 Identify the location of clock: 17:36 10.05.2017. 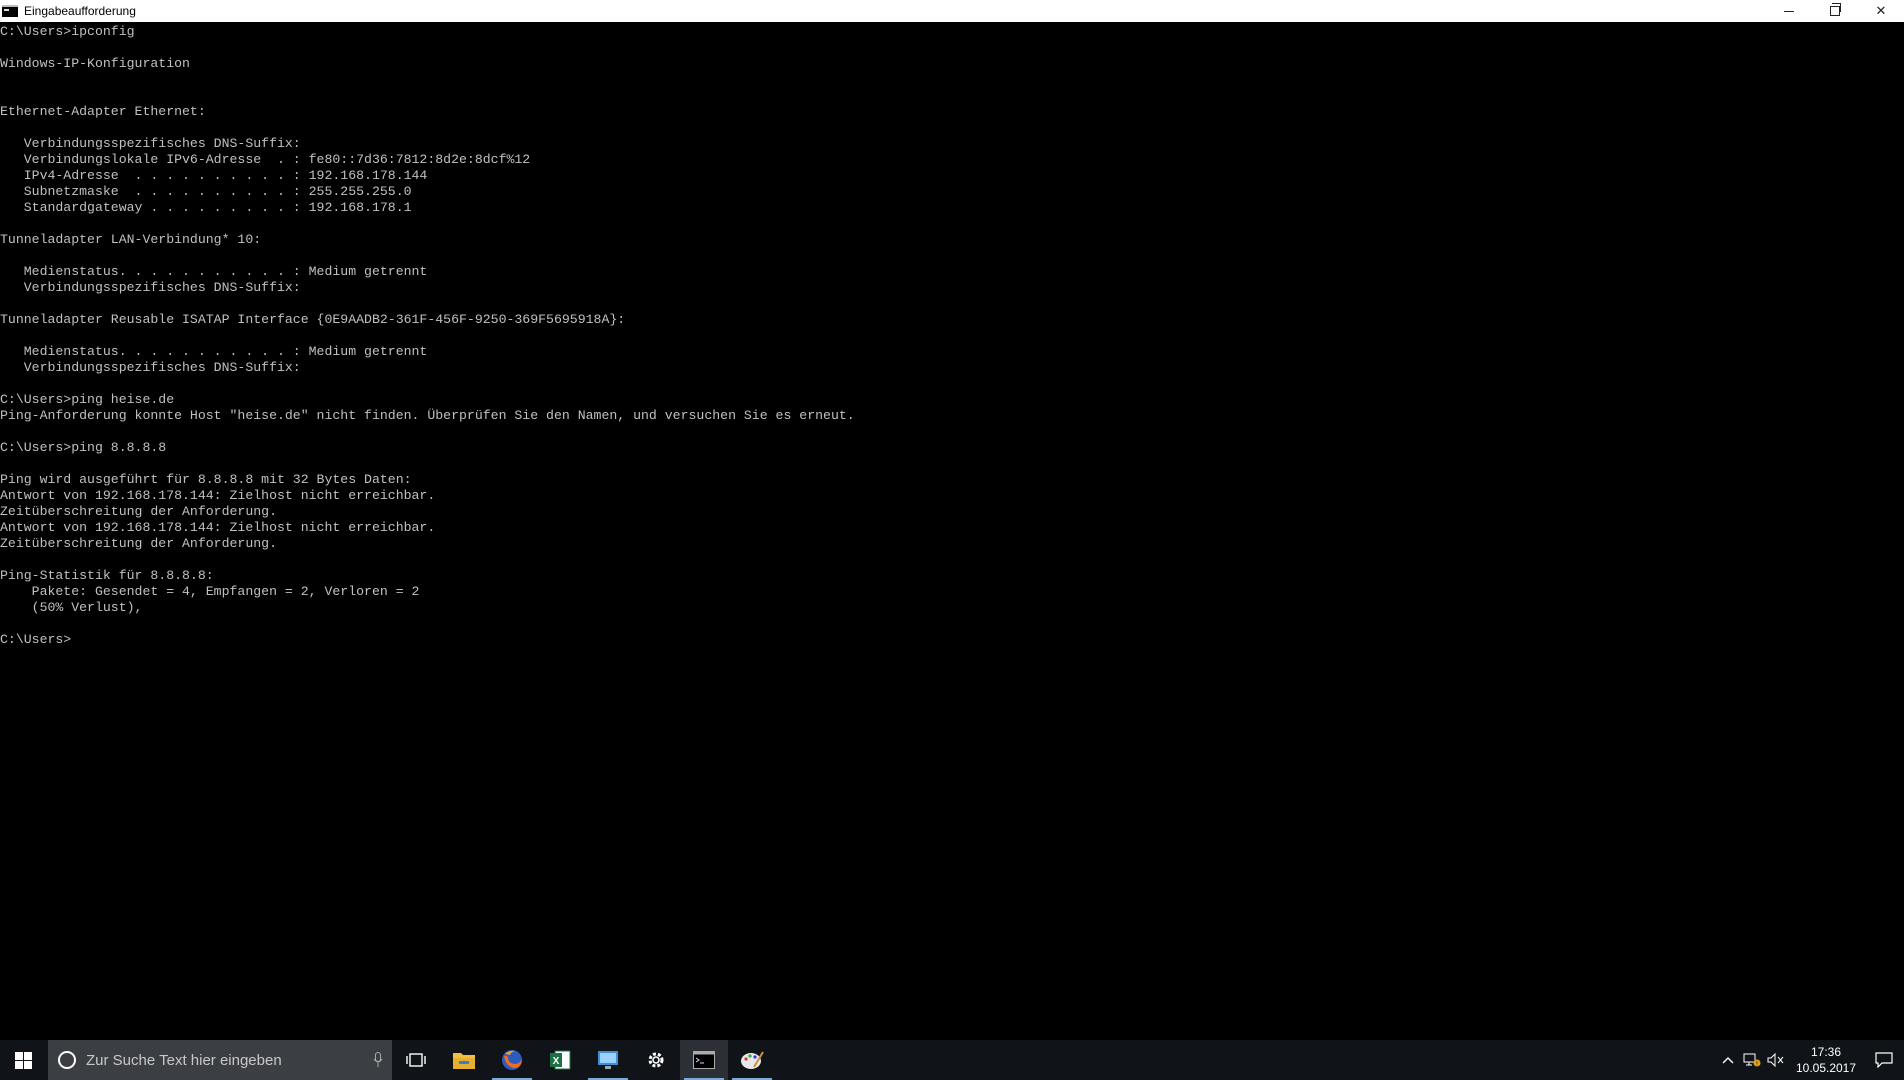
(1826, 1060).